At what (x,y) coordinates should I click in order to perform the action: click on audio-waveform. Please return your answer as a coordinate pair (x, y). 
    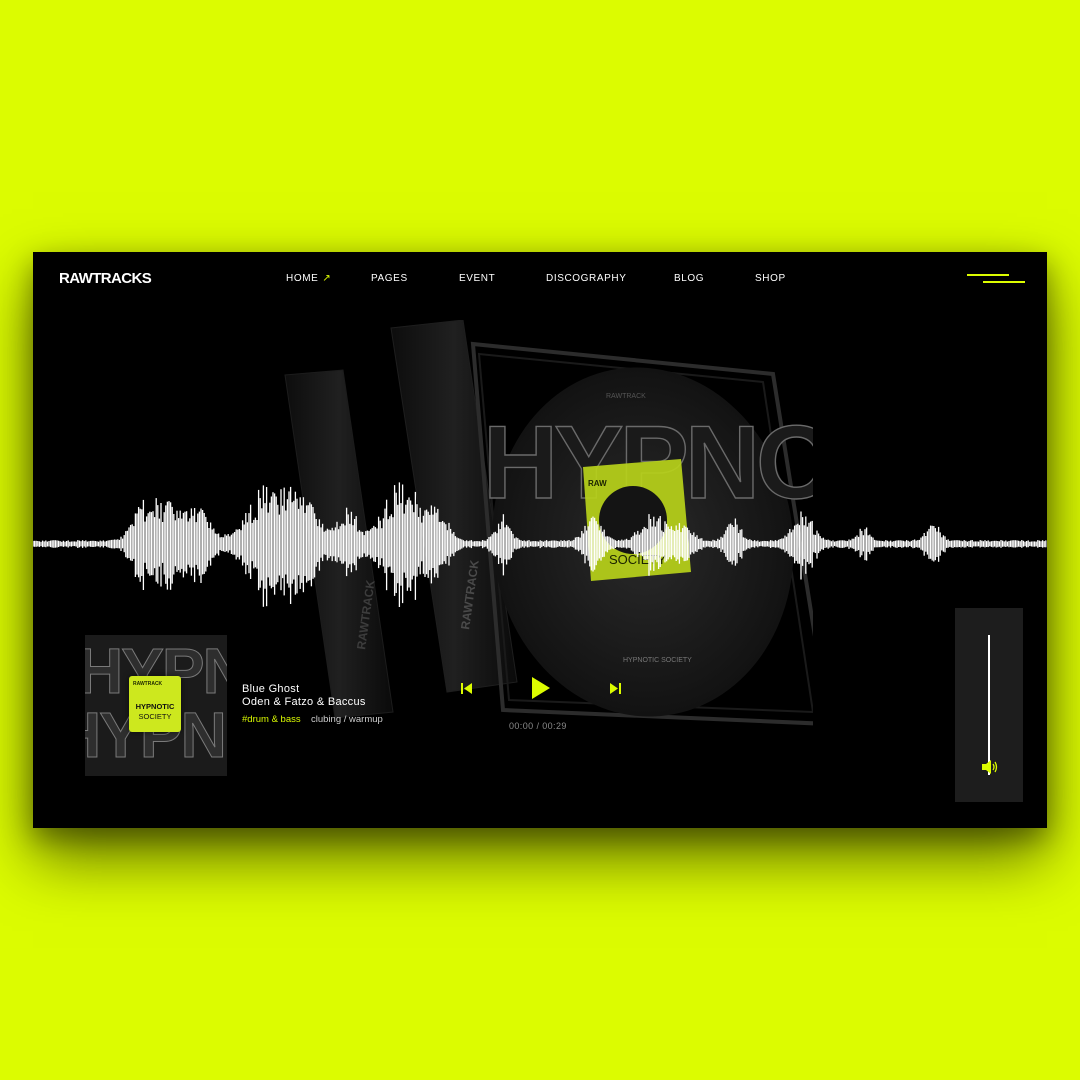
    Looking at the image, I should click on (540, 544).